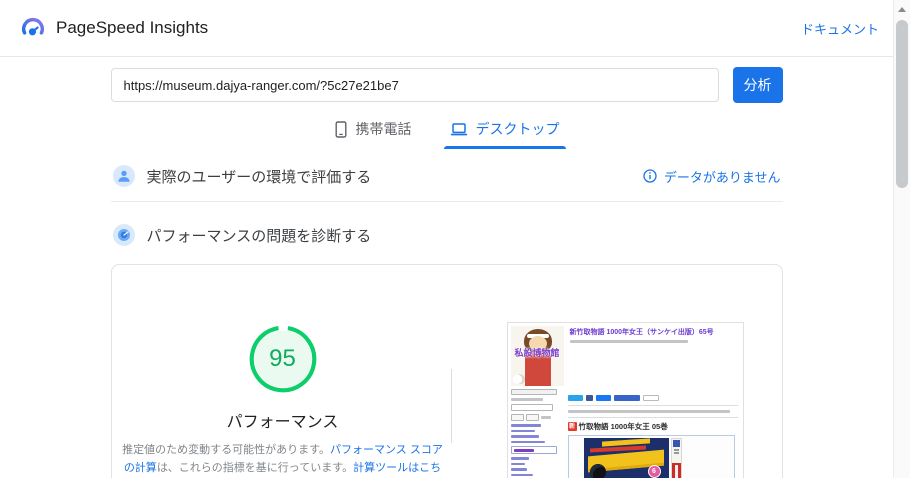 The height and width of the screenshot is (478, 910). Describe the element at coordinates (123, 176) in the screenshot. I see `user-environment-icon` at that location.